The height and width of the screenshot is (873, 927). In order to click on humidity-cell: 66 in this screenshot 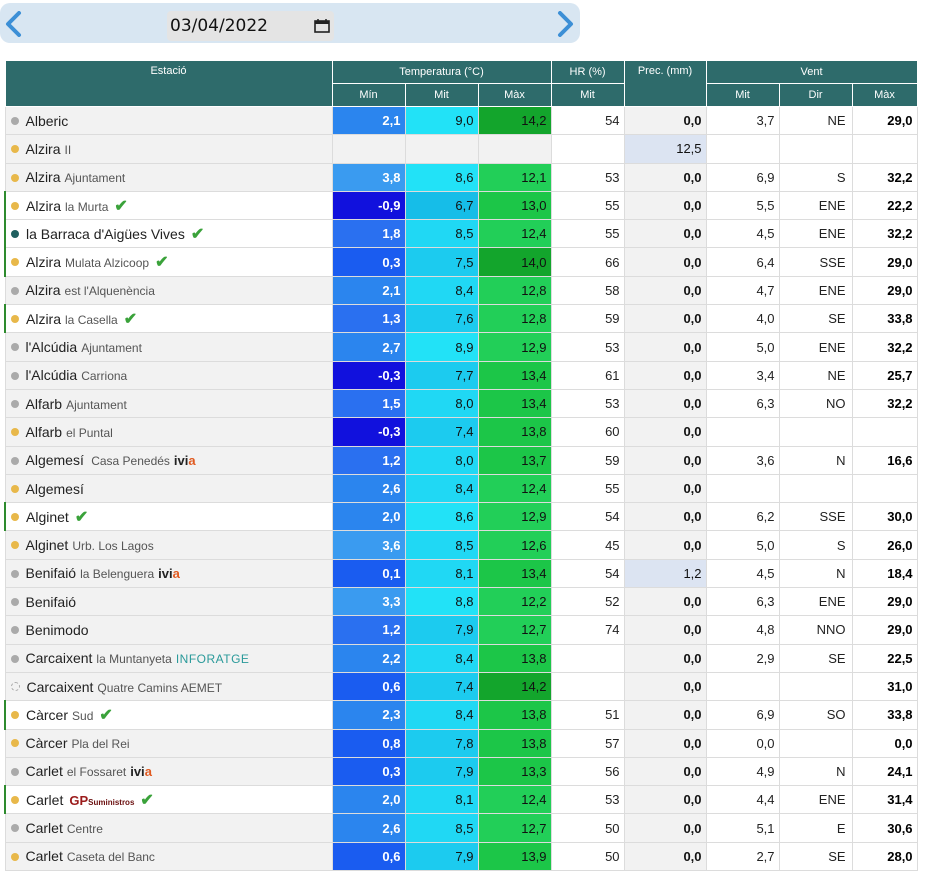, I will do `click(587, 262)`.